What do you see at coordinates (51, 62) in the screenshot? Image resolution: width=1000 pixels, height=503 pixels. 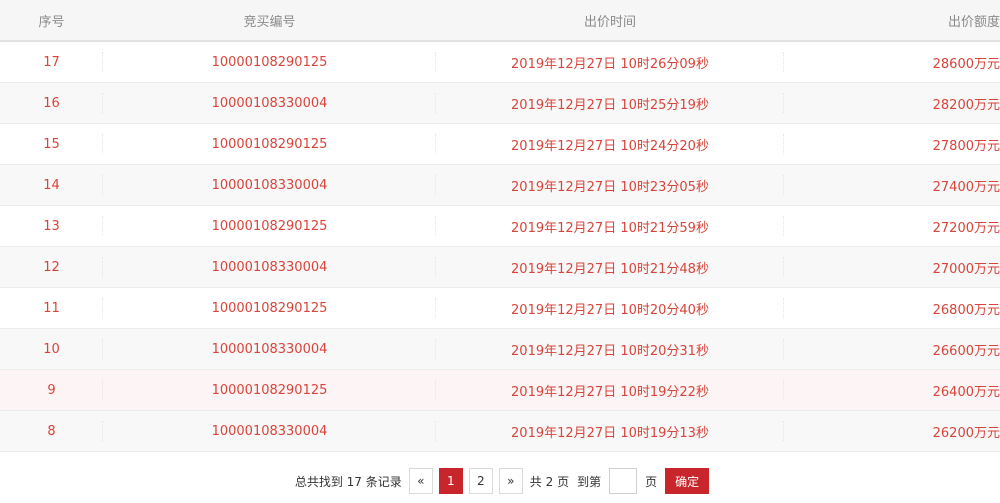 I see `row-no: 17` at bounding box center [51, 62].